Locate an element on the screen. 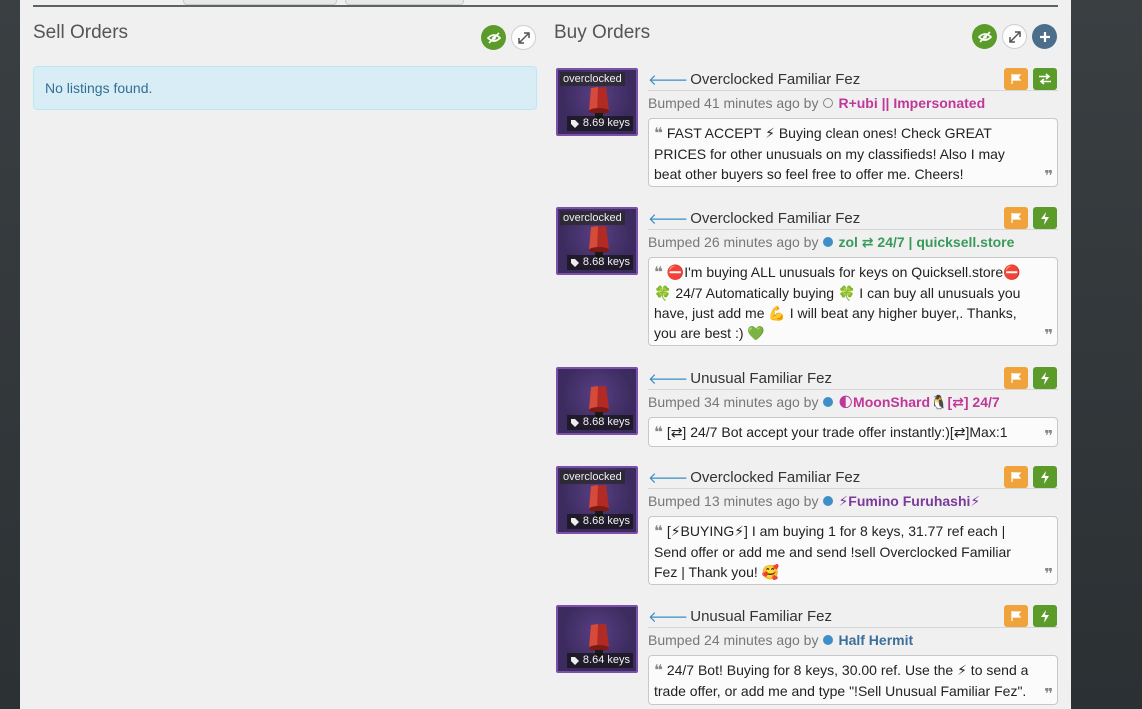 The image size is (1142, 709). user-name: 🌓MoonShard🐧[⇄] 24/7 is located at coordinates (918, 402).